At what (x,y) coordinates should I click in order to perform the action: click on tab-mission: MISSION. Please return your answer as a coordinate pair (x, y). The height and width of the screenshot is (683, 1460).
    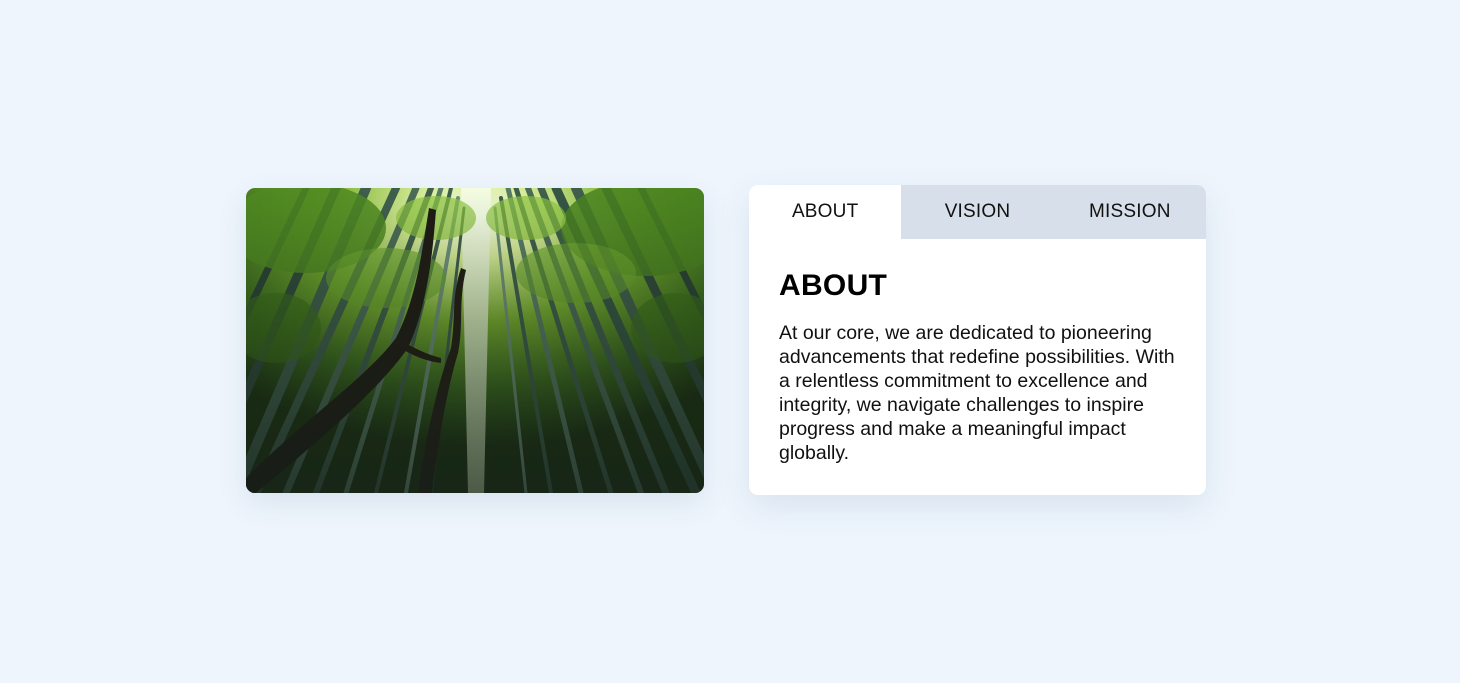
    Looking at the image, I should click on (1130, 212).